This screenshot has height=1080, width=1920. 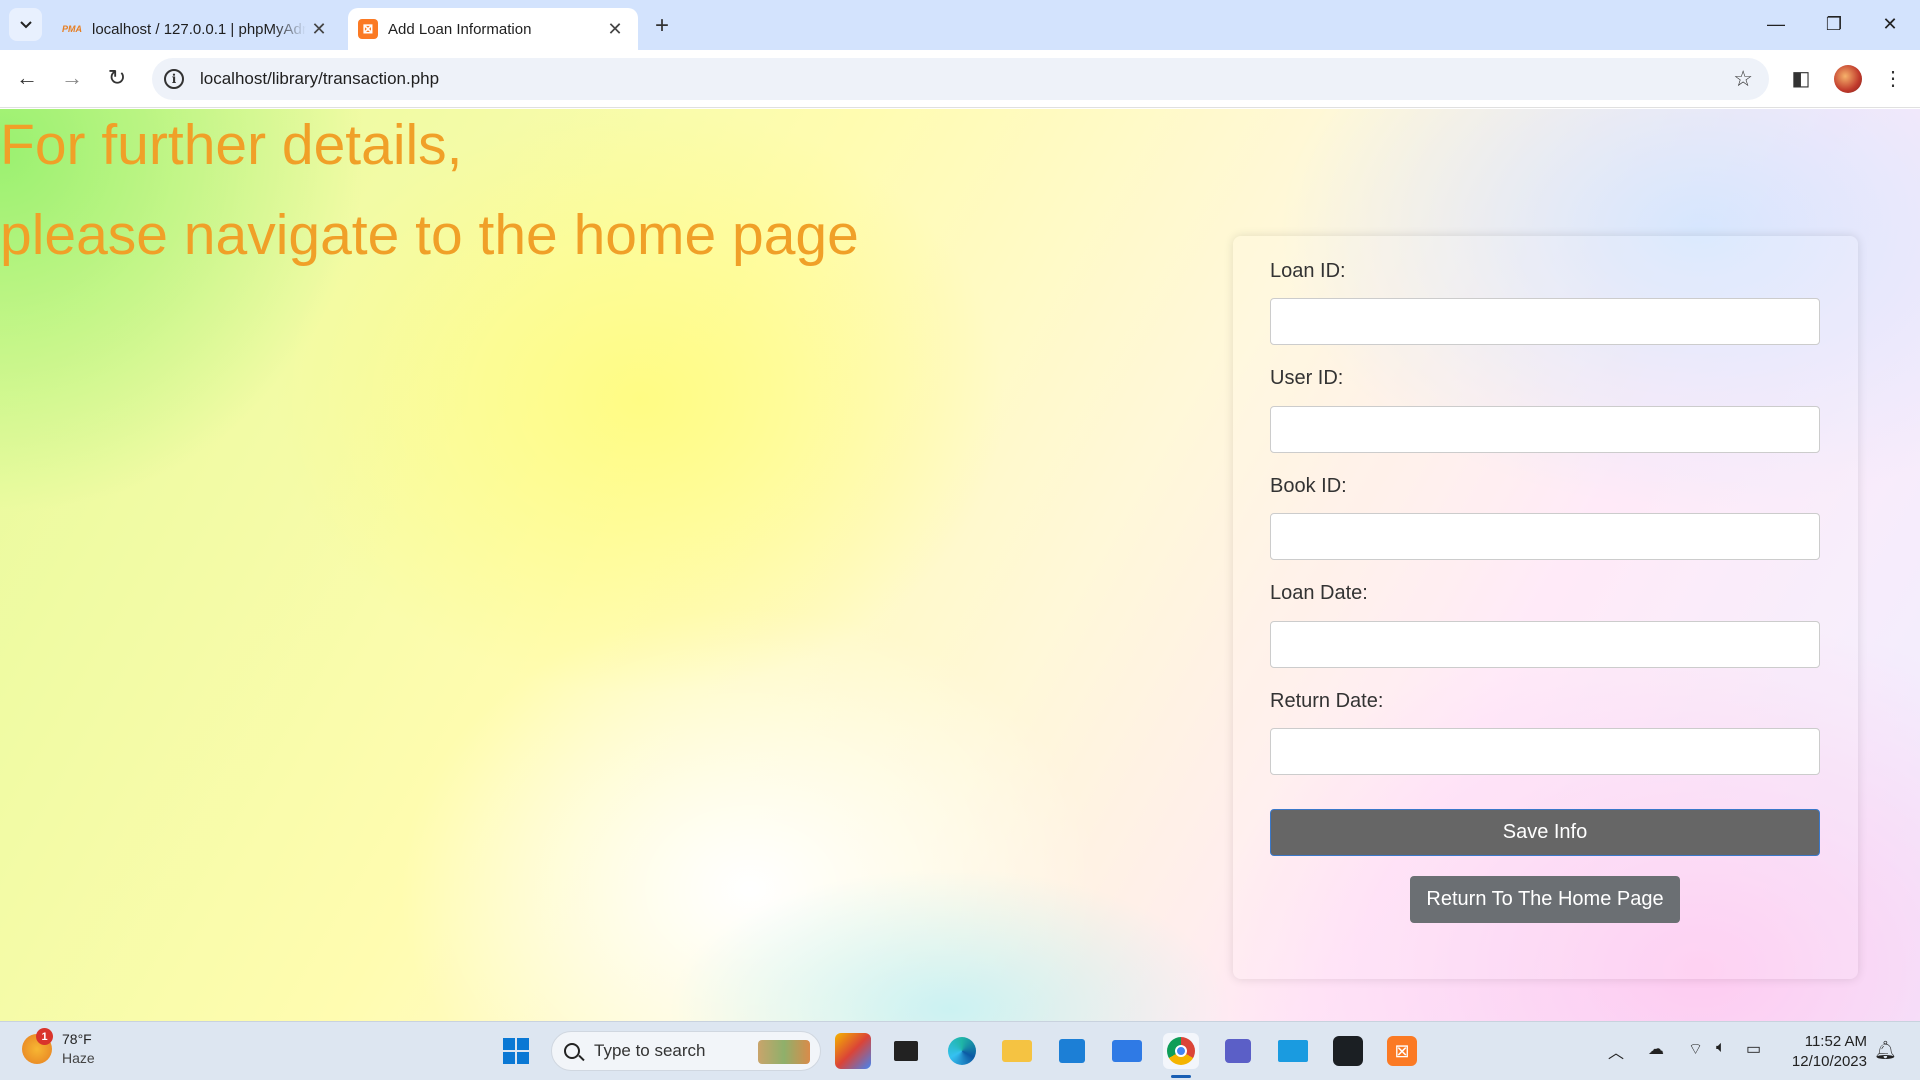 I want to click on reload-icon: ↻, so click(x=117, y=77).